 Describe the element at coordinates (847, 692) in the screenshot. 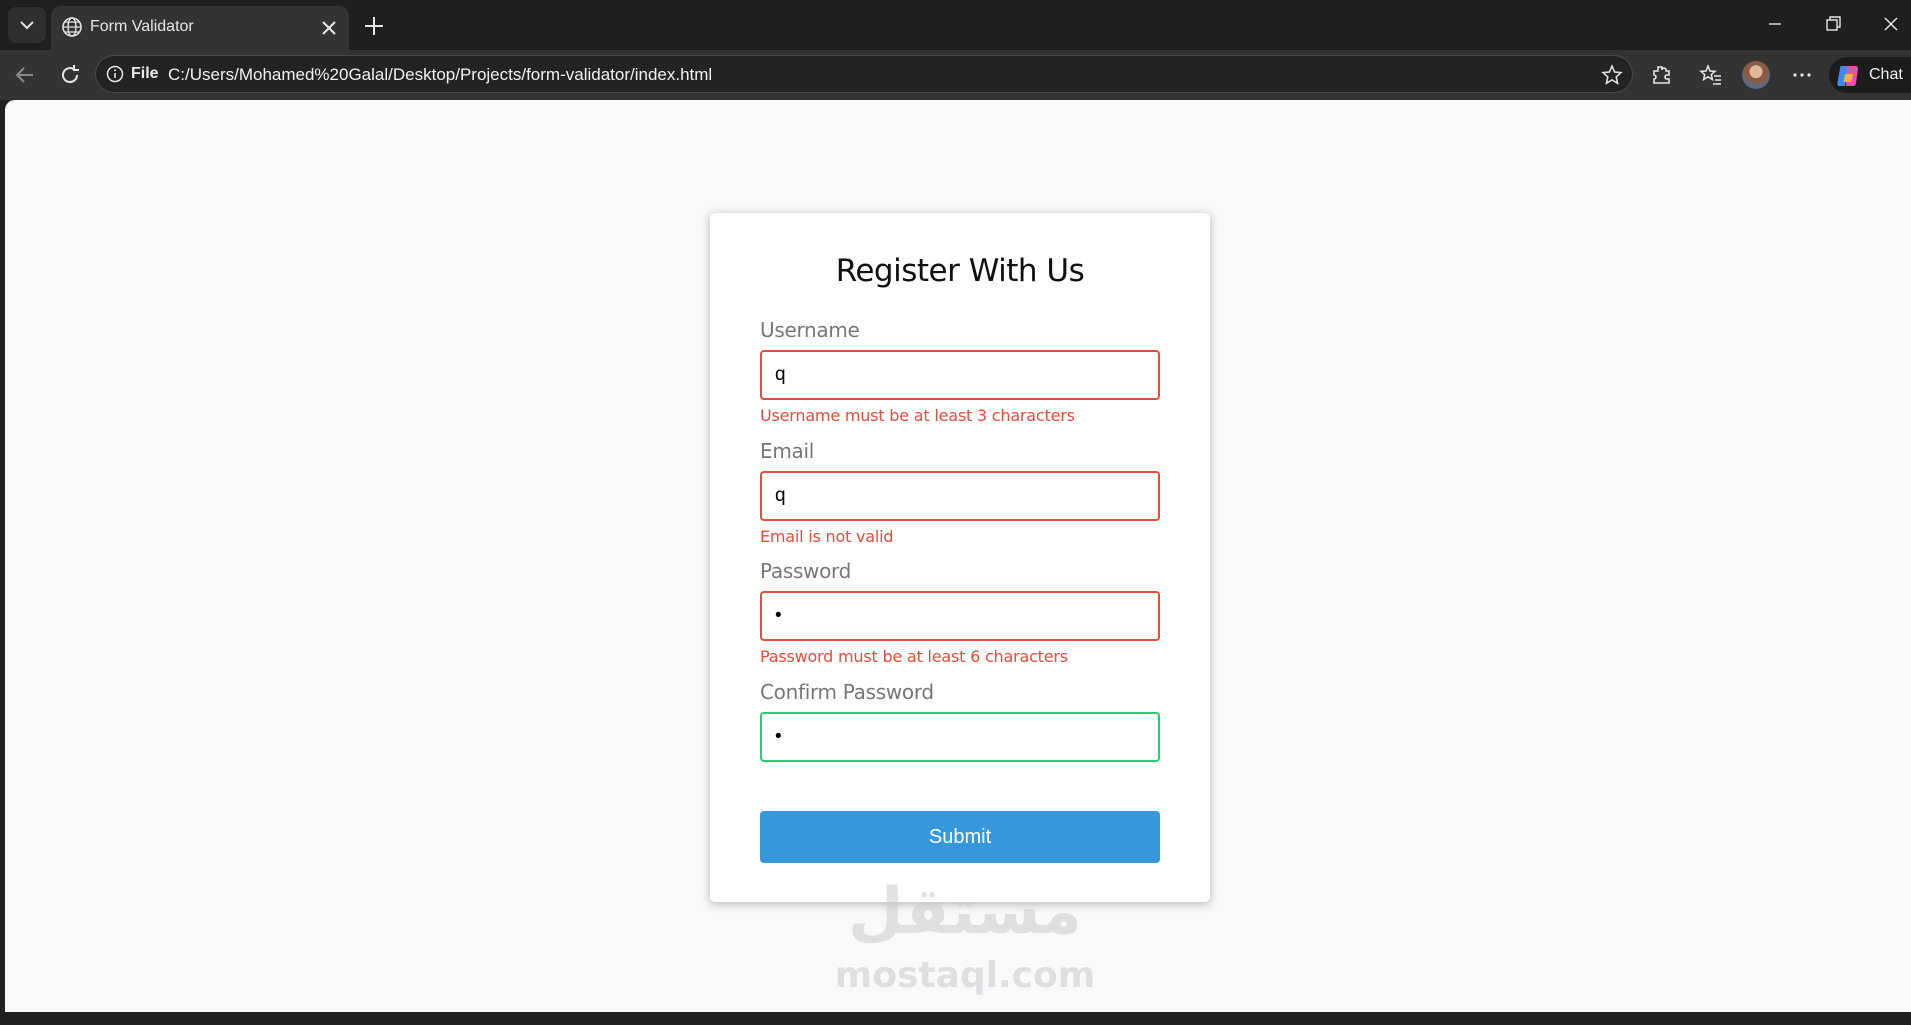

I see `confirm-password-label: Confirm Password` at that location.